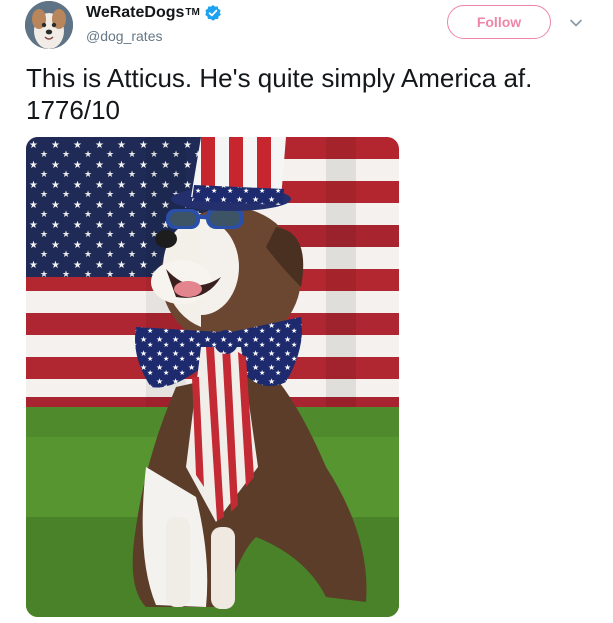  What do you see at coordinates (154, 24) in the screenshot?
I see `account-names: WeRateDogs TM @dog_rates` at bounding box center [154, 24].